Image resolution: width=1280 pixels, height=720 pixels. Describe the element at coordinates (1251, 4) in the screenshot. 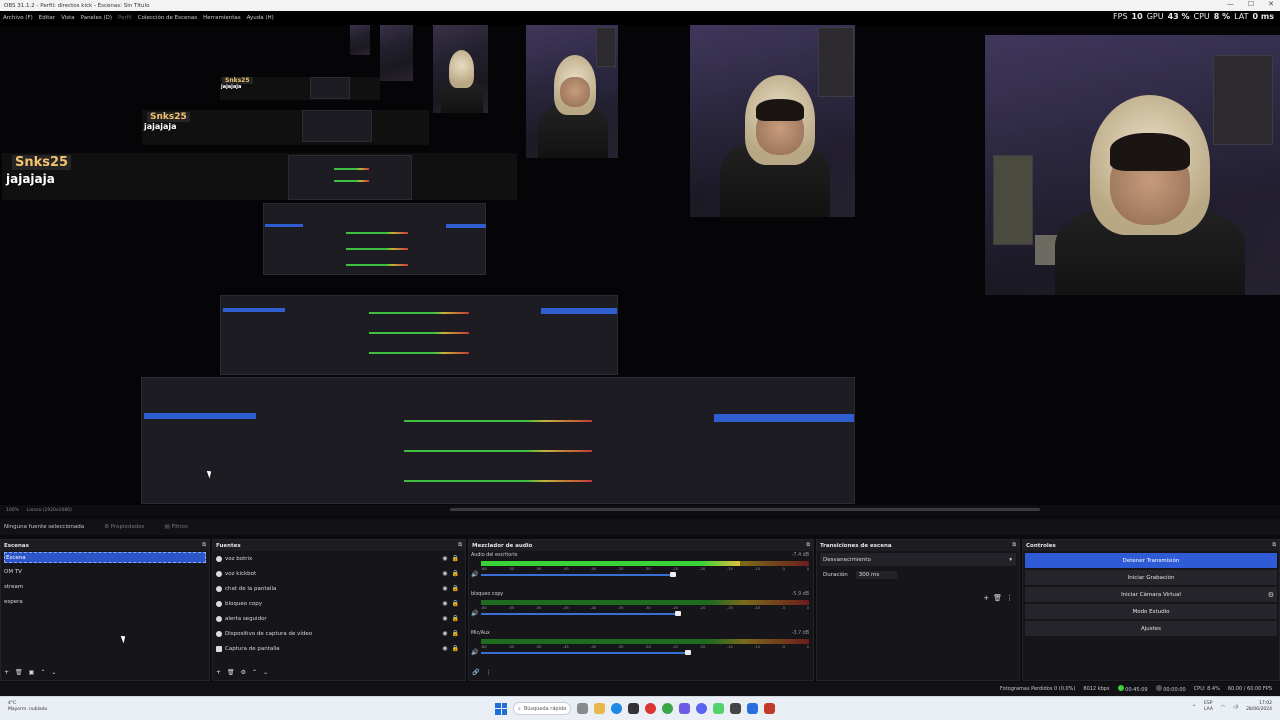

I see `maximize-button: ☐` at that location.